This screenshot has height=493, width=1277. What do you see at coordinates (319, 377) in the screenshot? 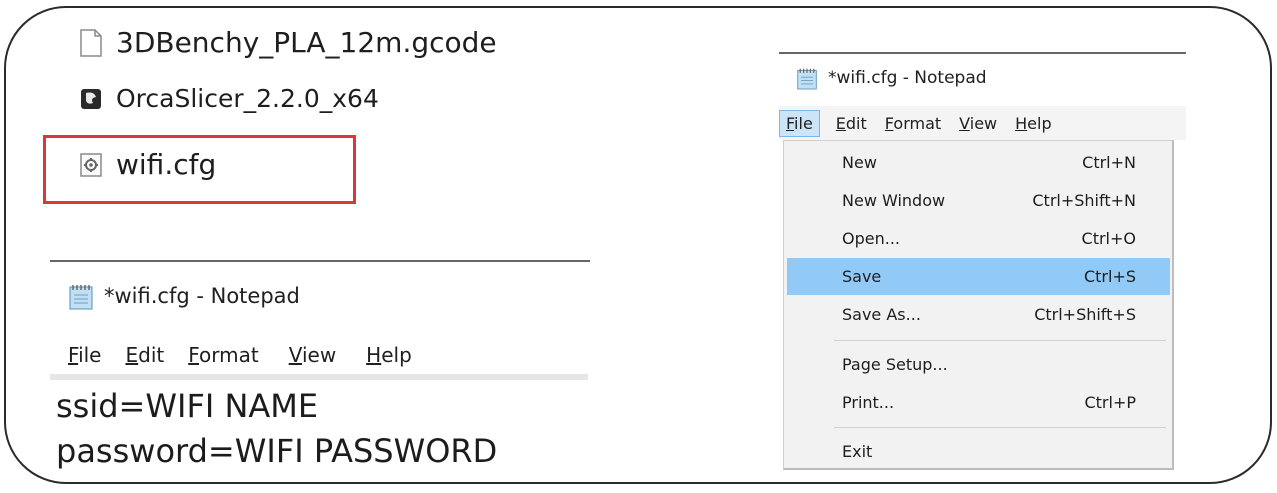
I see `menubar-divider` at bounding box center [319, 377].